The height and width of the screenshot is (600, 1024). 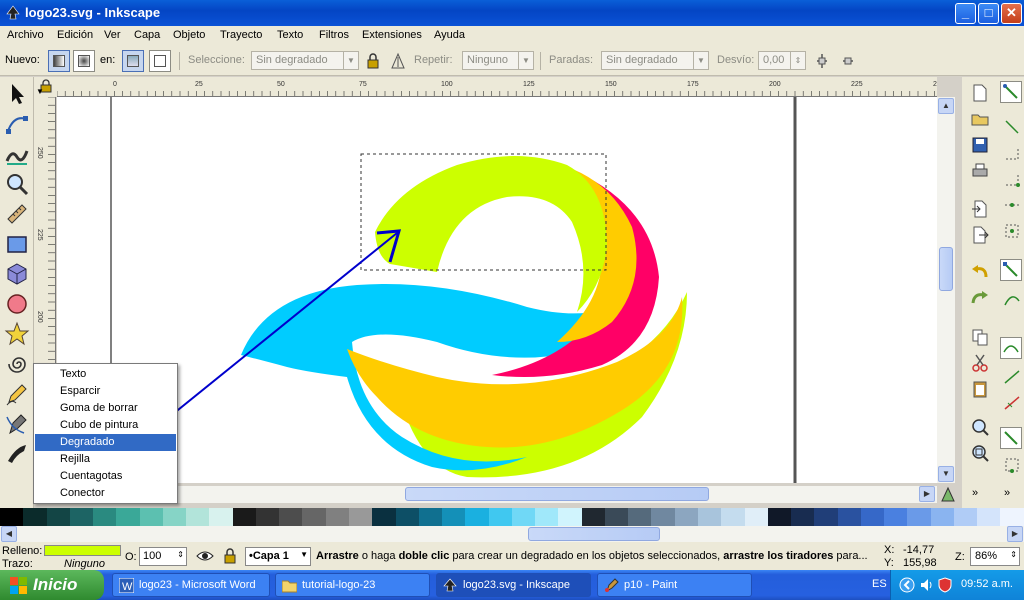 I want to click on paradas-dropdown: Sin degradado ▼, so click(x=655, y=60).